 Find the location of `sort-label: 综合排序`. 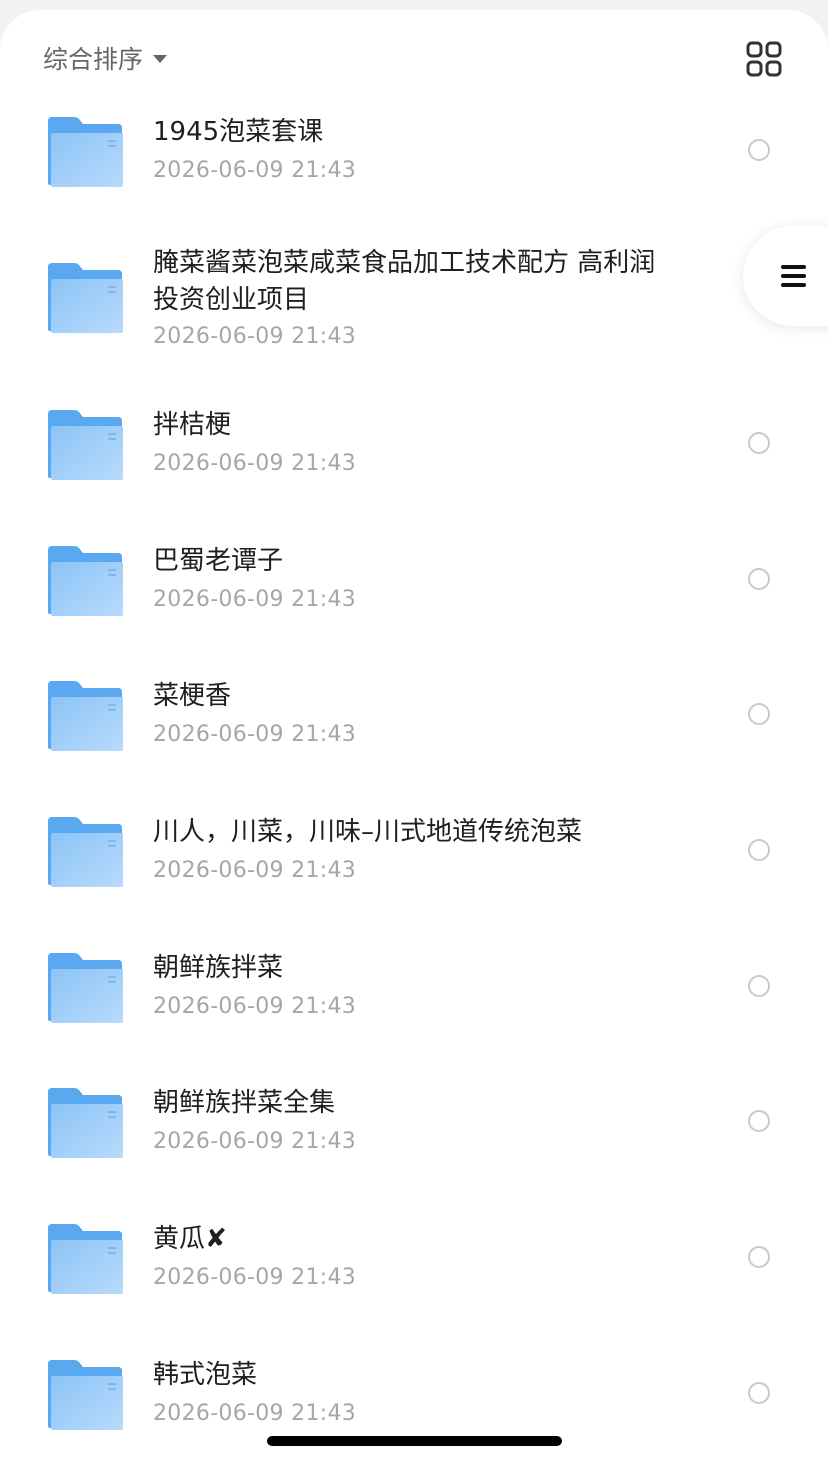

sort-label: 综合排序 is located at coordinates (93, 59).